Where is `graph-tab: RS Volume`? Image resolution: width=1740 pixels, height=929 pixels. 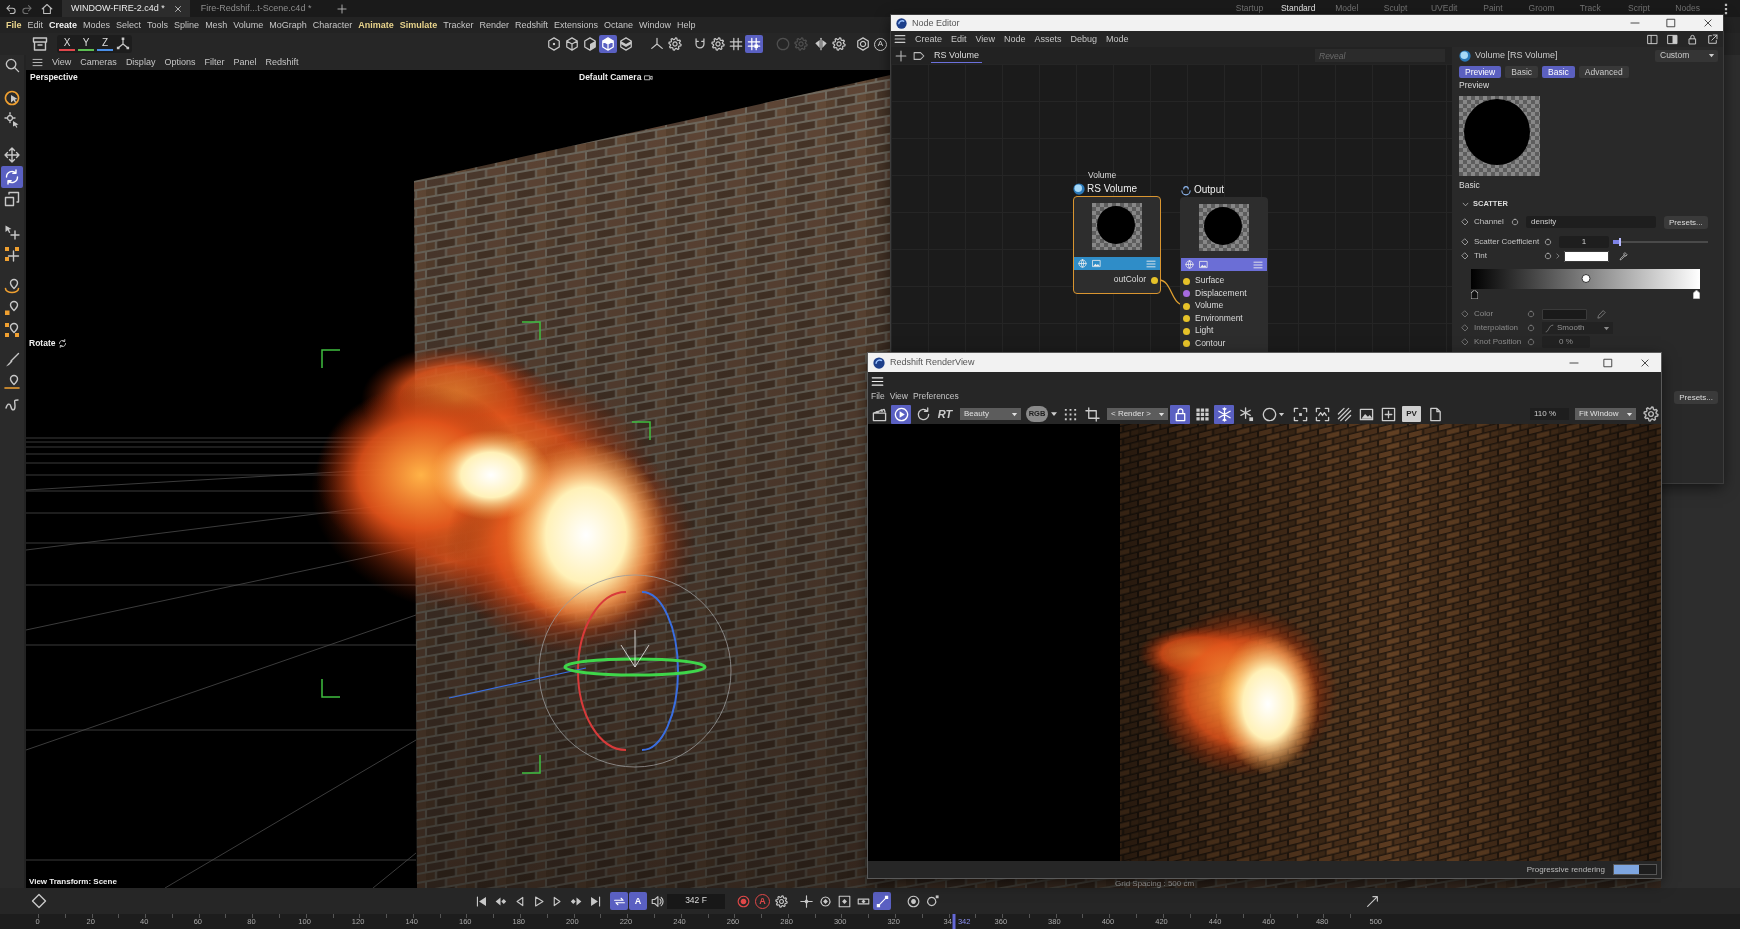 graph-tab: RS Volume is located at coordinates (957, 55).